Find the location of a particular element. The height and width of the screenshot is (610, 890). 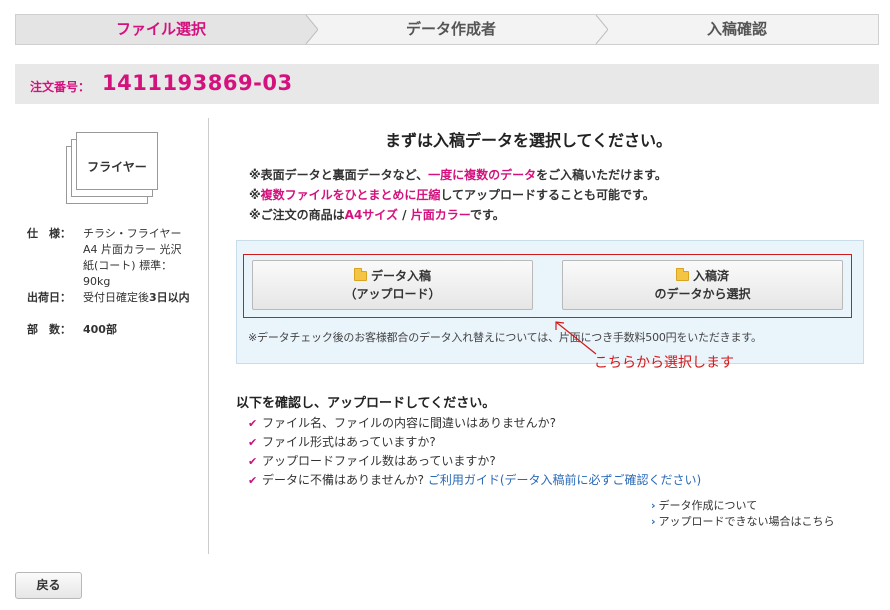

note-product-info: ※ご注文の商品はA4サイズ / 片面カラーです。 is located at coordinates (377, 214).